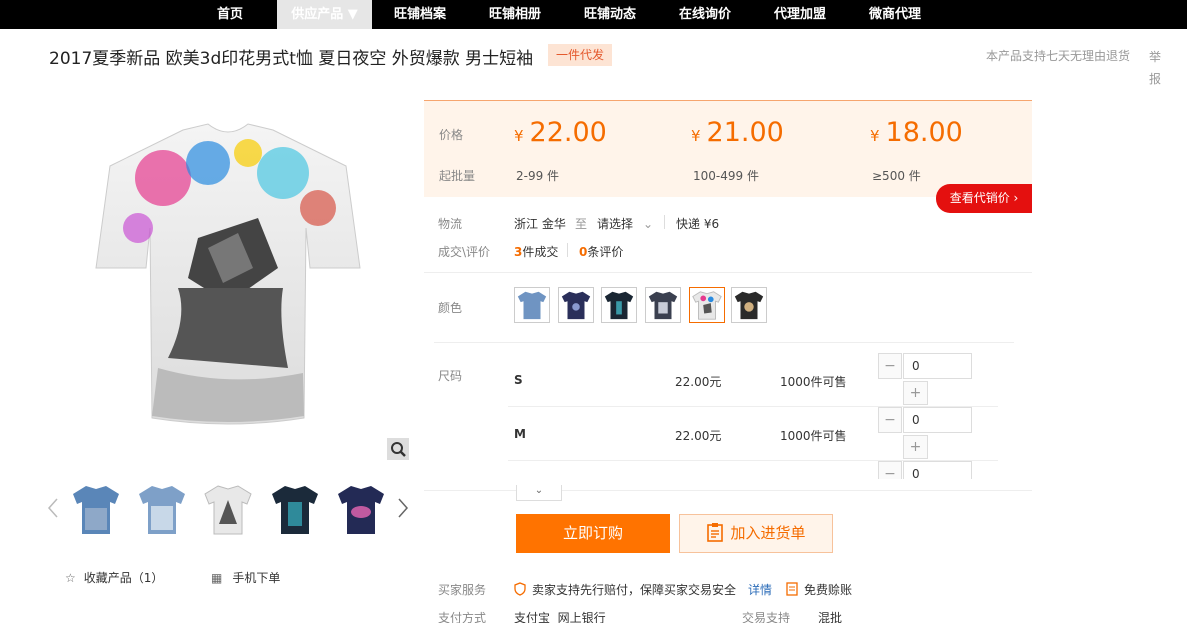 This screenshot has width=1187, height=623. Describe the element at coordinates (1156, 68) in the screenshot. I see `report-link: 举报` at that location.